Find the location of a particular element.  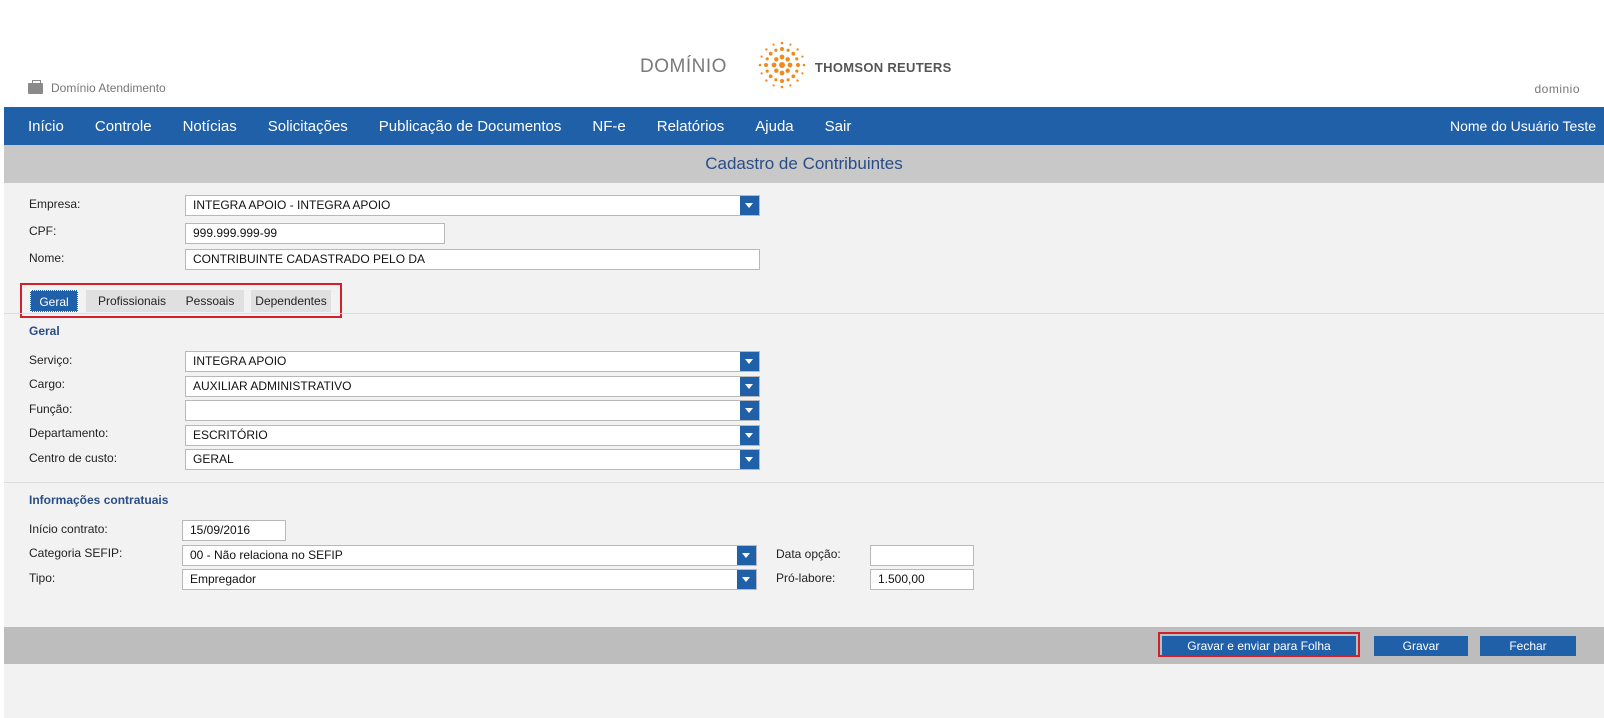

empresa-label: Empresa: is located at coordinates (55, 204).